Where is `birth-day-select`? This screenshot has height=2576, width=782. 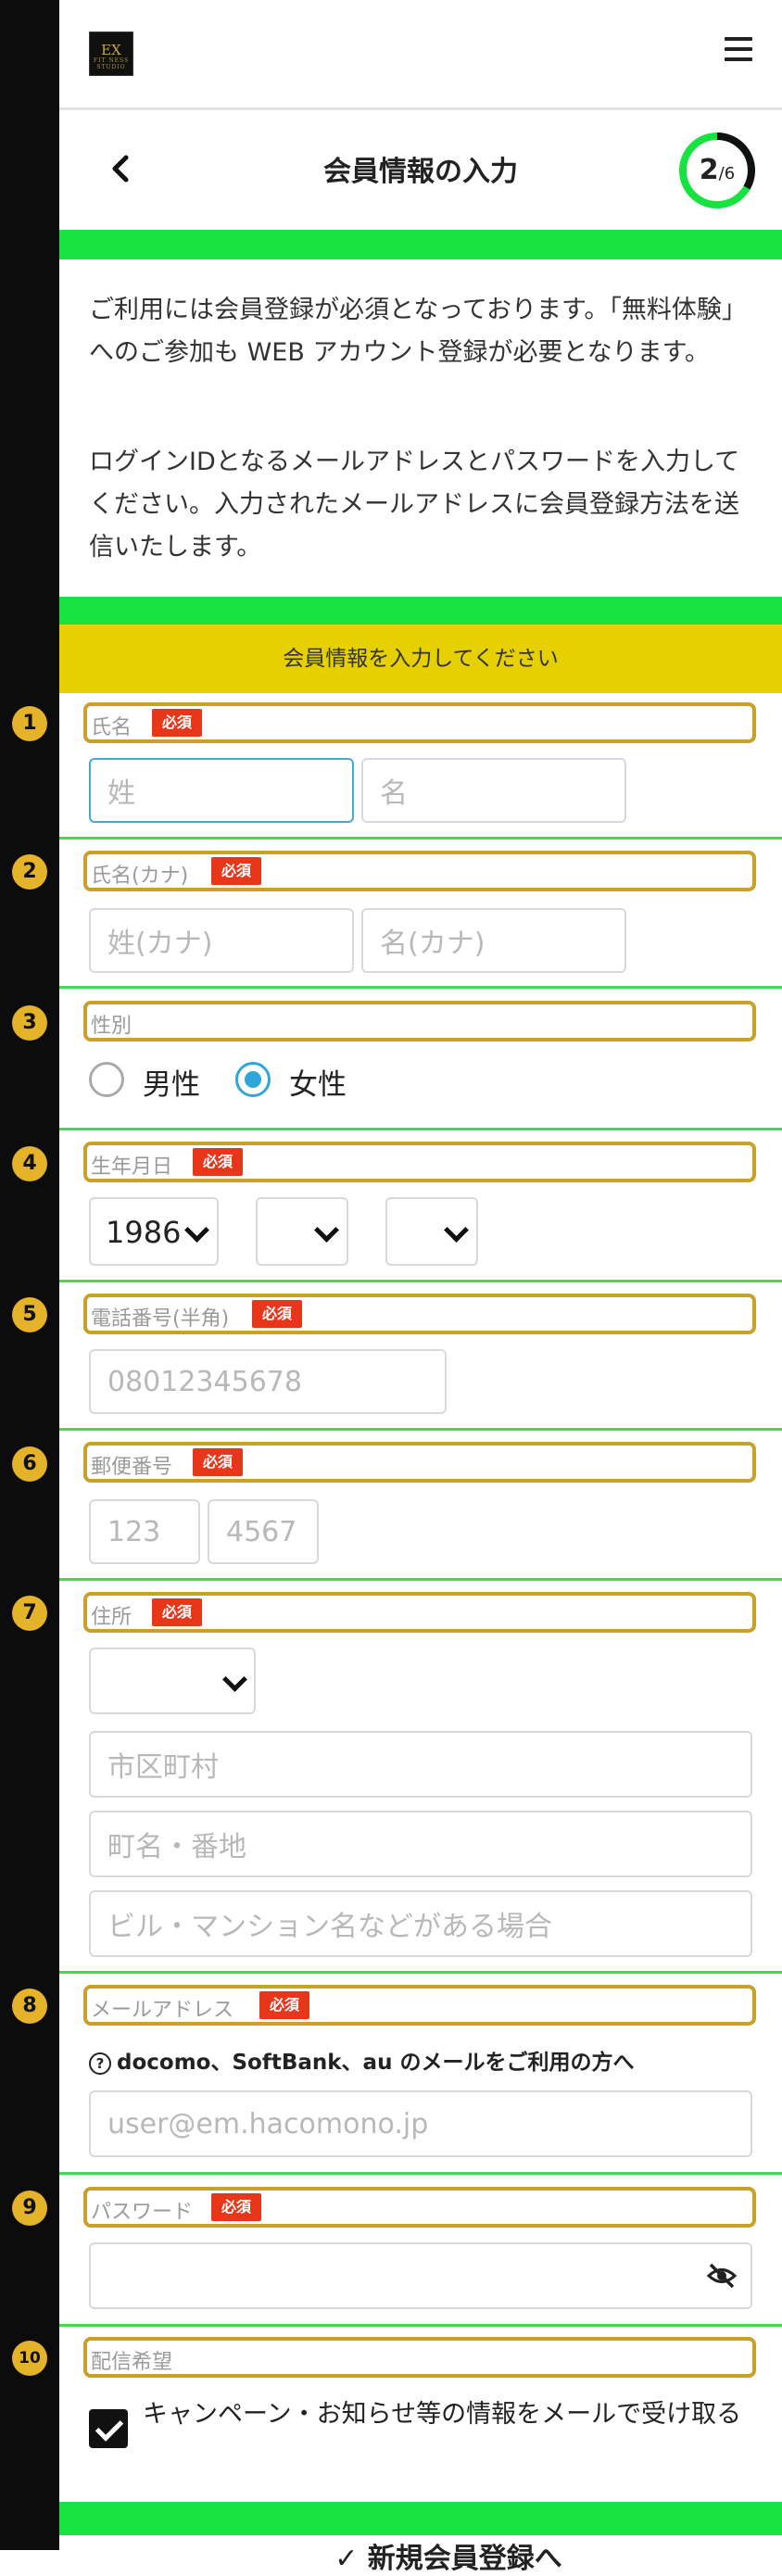 birth-day-select is located at coordinates (431, 1231).